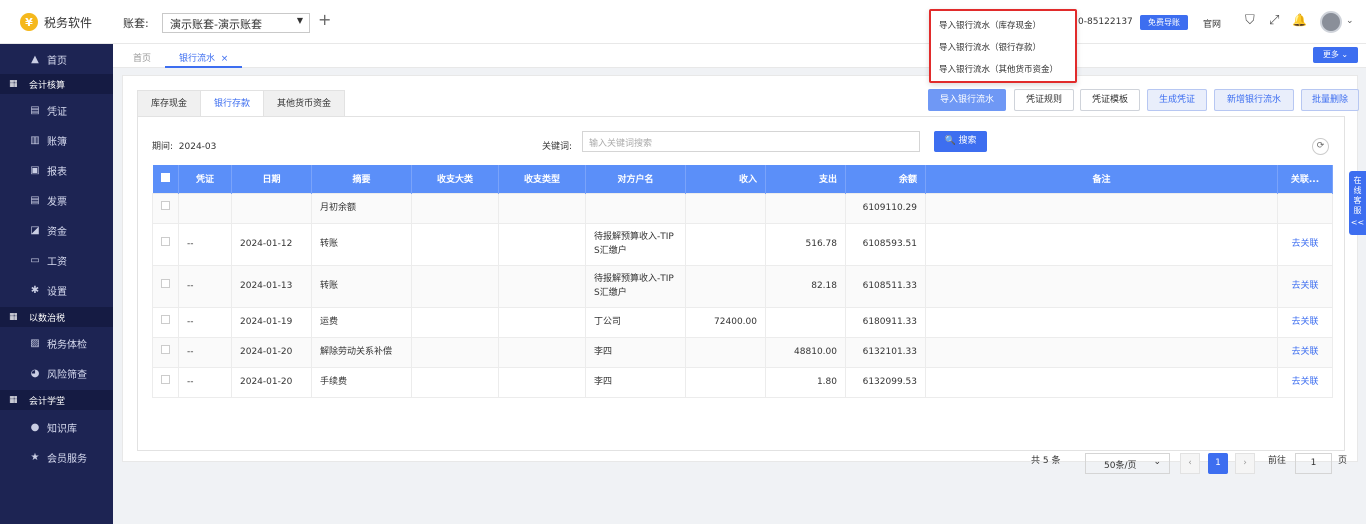 The height and width of the screenshot is (524, 1366). Describe the element at coordinates (1330, 100) in the screenshot. I see `batch-delete-button: 批量删除` at that location.